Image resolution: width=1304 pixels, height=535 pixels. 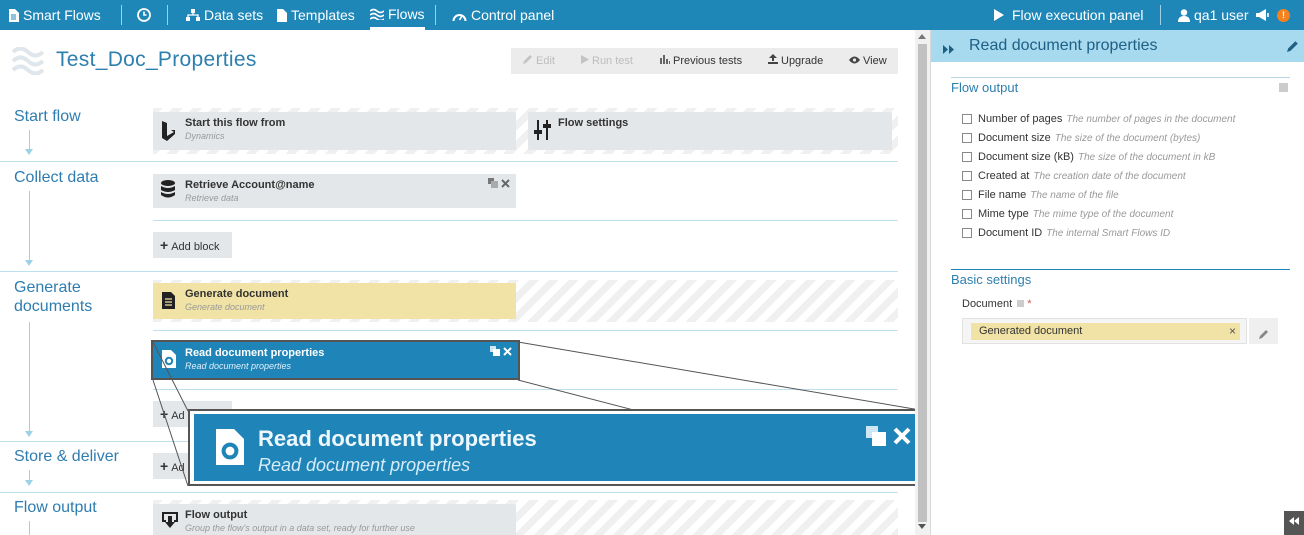 What do you see at coordinates (397, 438) in the screenshot?
I see `zoom-title: Read document properties` at bounding box center [397, 438].